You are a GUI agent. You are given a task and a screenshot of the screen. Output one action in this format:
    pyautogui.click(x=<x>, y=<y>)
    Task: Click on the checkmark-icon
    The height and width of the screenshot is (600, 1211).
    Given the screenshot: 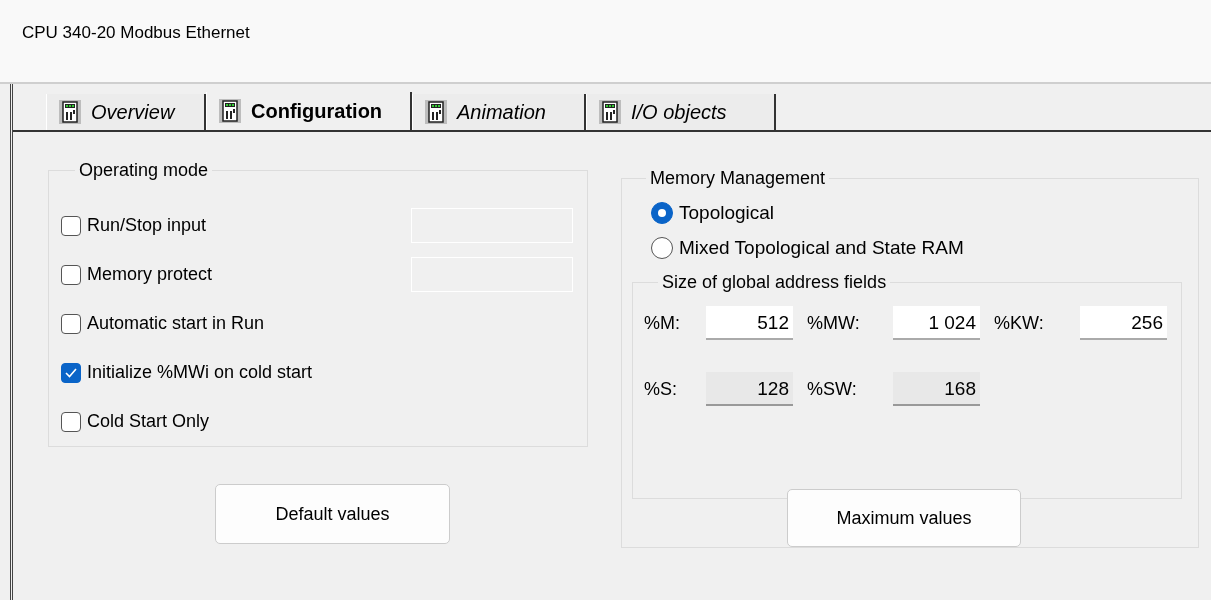 What is the action you would take?
    pyautogui.click(x=71, y=372)
    